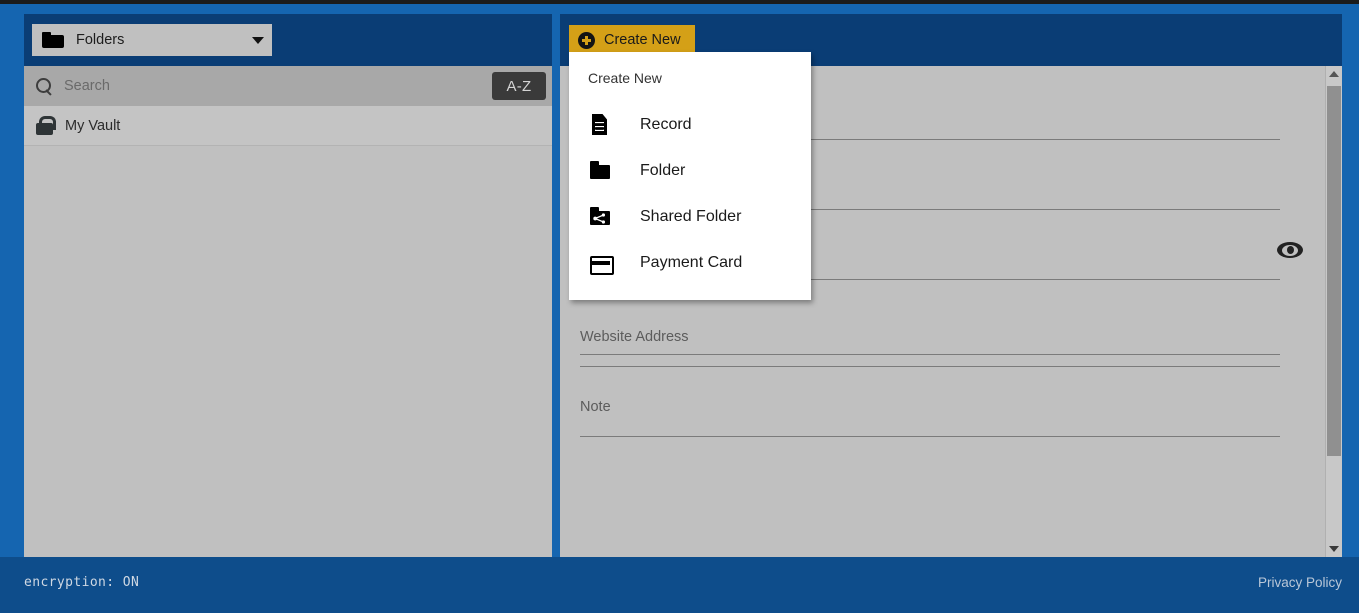  What do you see at coordinates (679, 585) in the screenshot?
I see `status-bar: encryption: ON Privacy Policy` at bounding box center [679, 585].